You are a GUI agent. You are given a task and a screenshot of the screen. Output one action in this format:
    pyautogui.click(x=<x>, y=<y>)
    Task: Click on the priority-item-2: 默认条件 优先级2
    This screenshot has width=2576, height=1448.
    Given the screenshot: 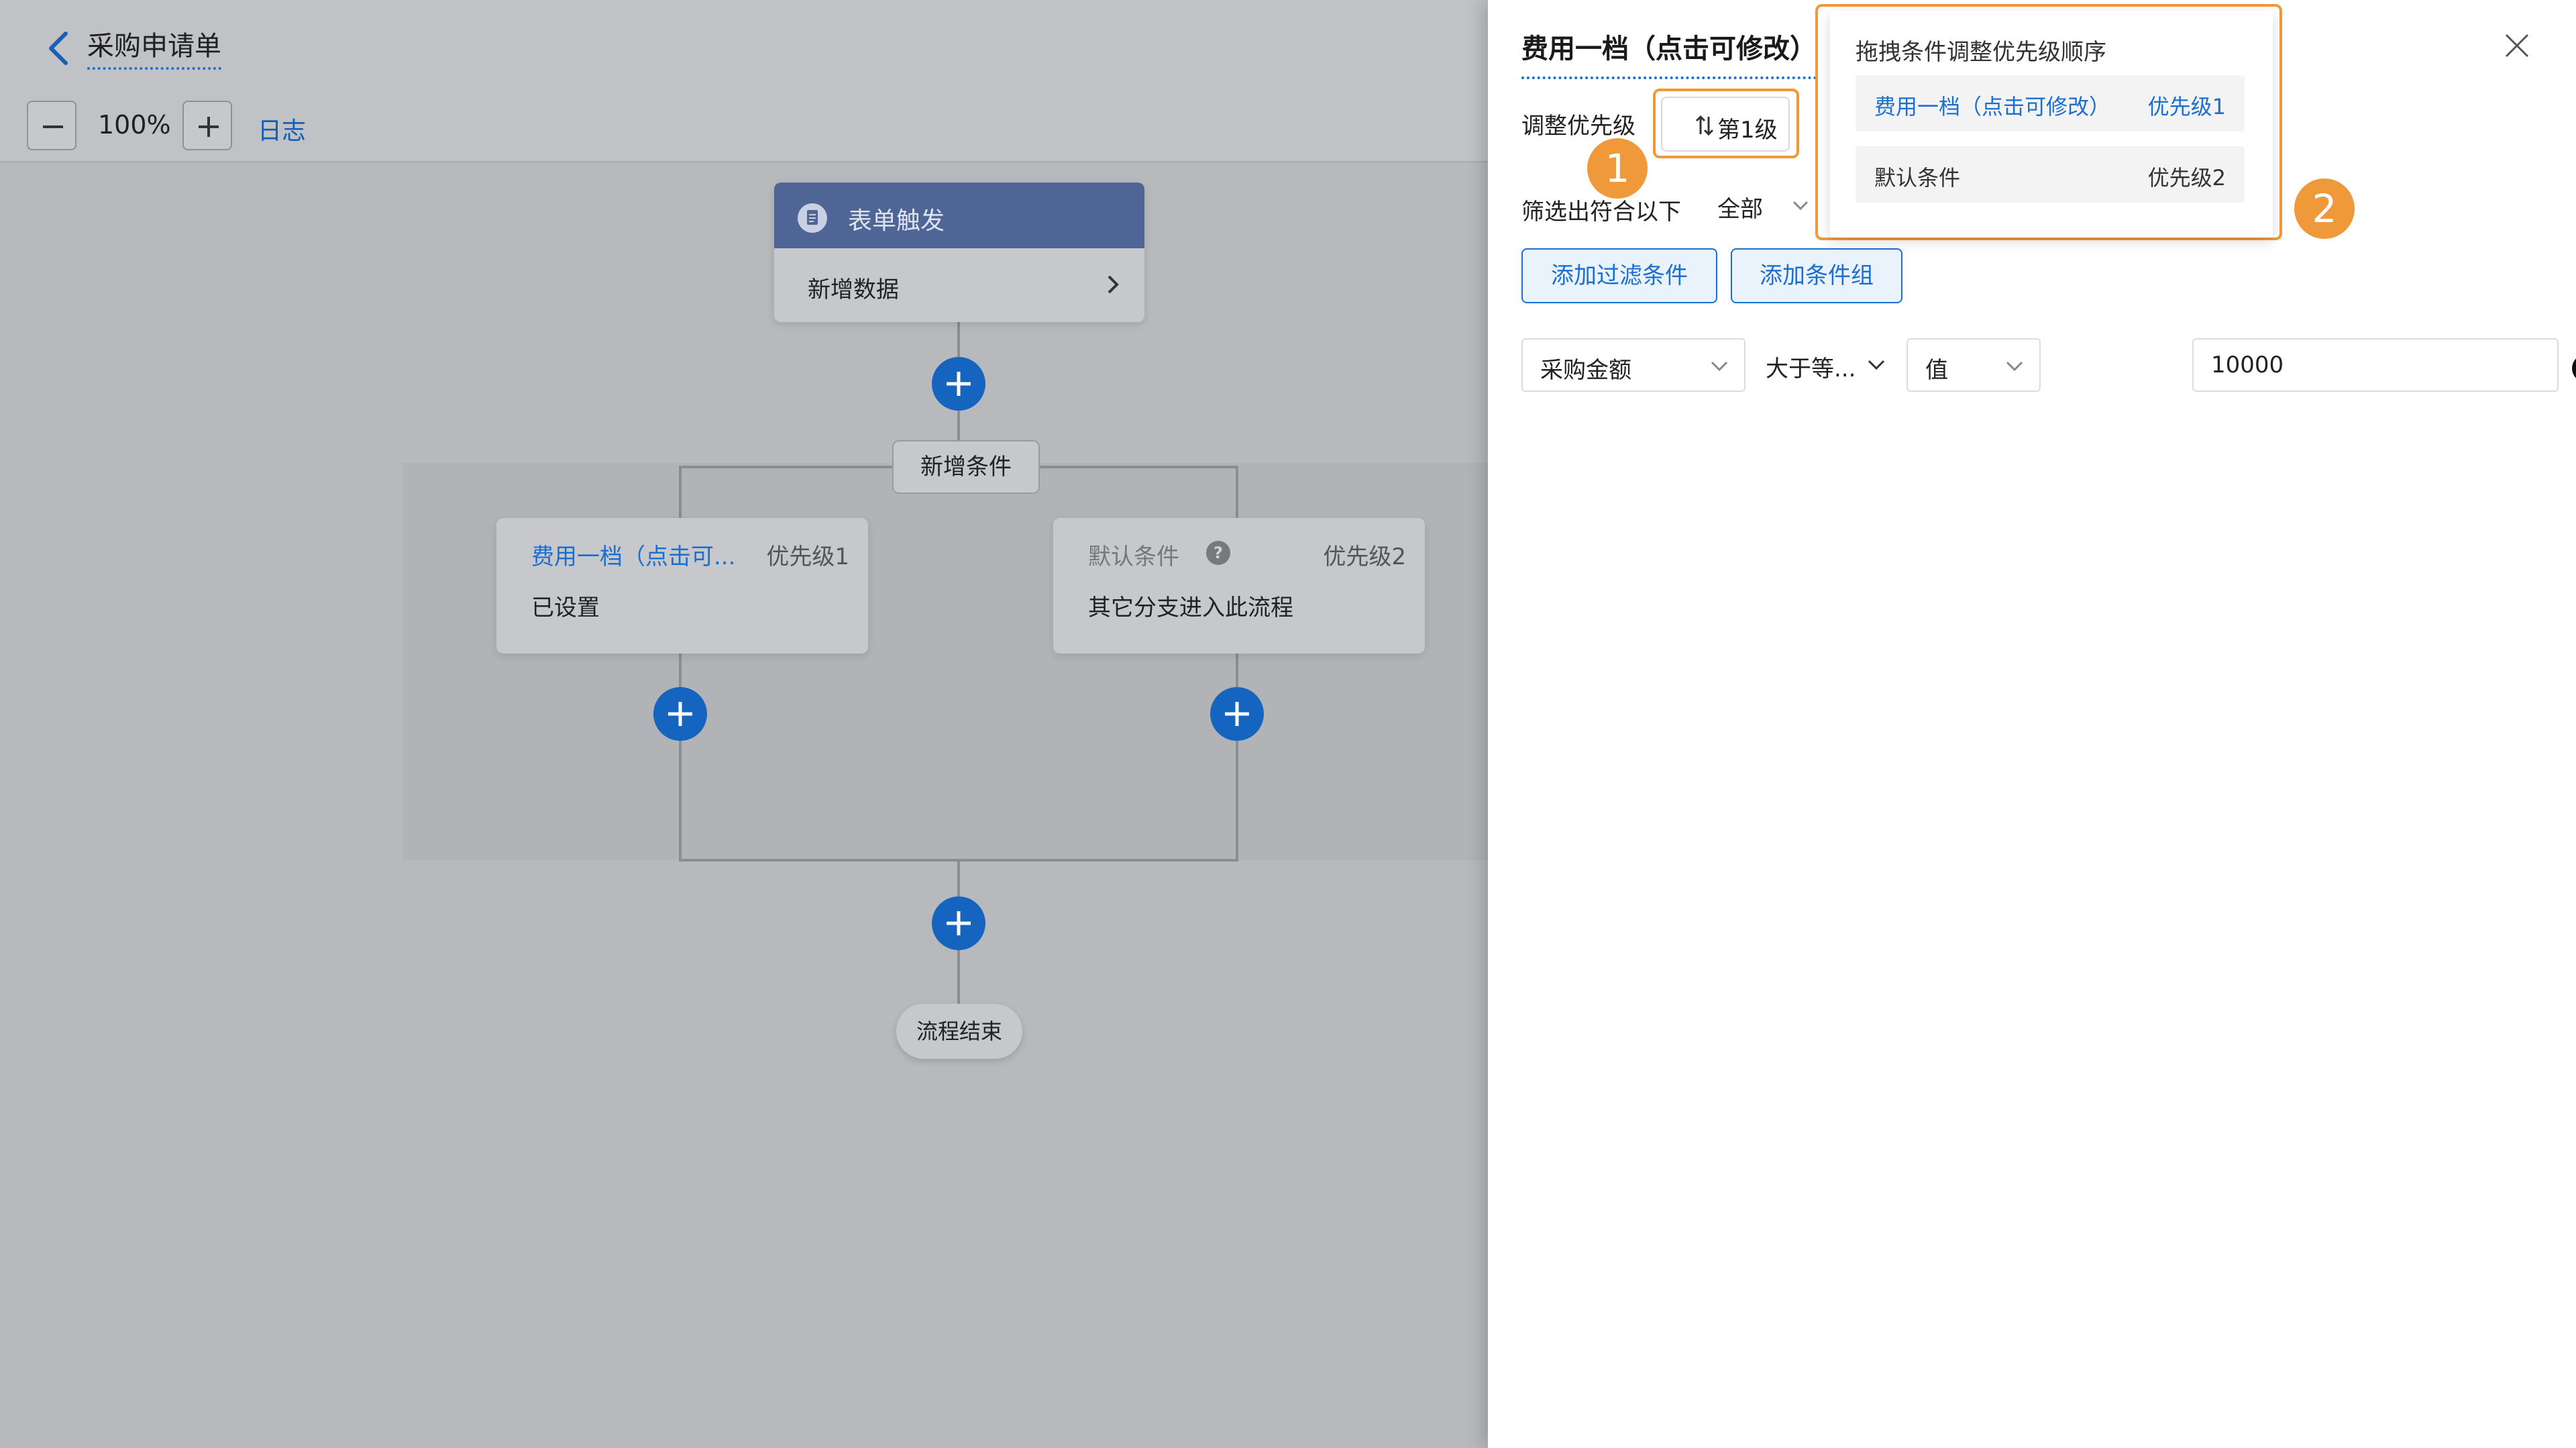 What is the action you would take?
    pyautogui.click(x=2050, y=175)
    